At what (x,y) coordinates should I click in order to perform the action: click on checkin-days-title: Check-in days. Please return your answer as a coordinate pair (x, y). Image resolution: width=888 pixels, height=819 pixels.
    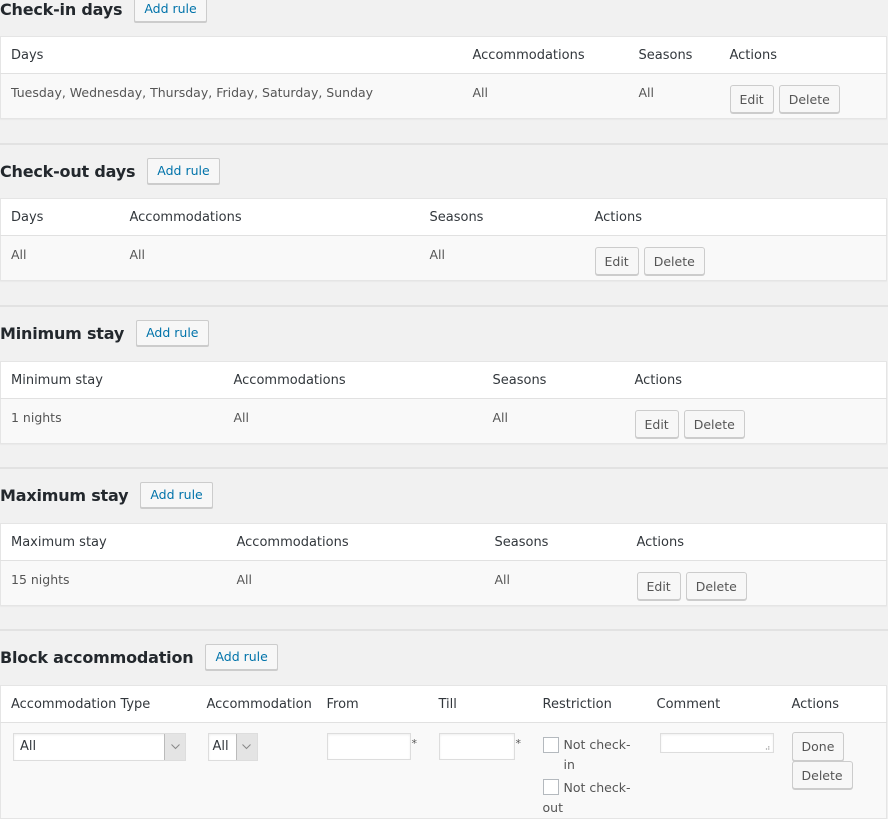
    Looking at the image, I should click on (61, 9).